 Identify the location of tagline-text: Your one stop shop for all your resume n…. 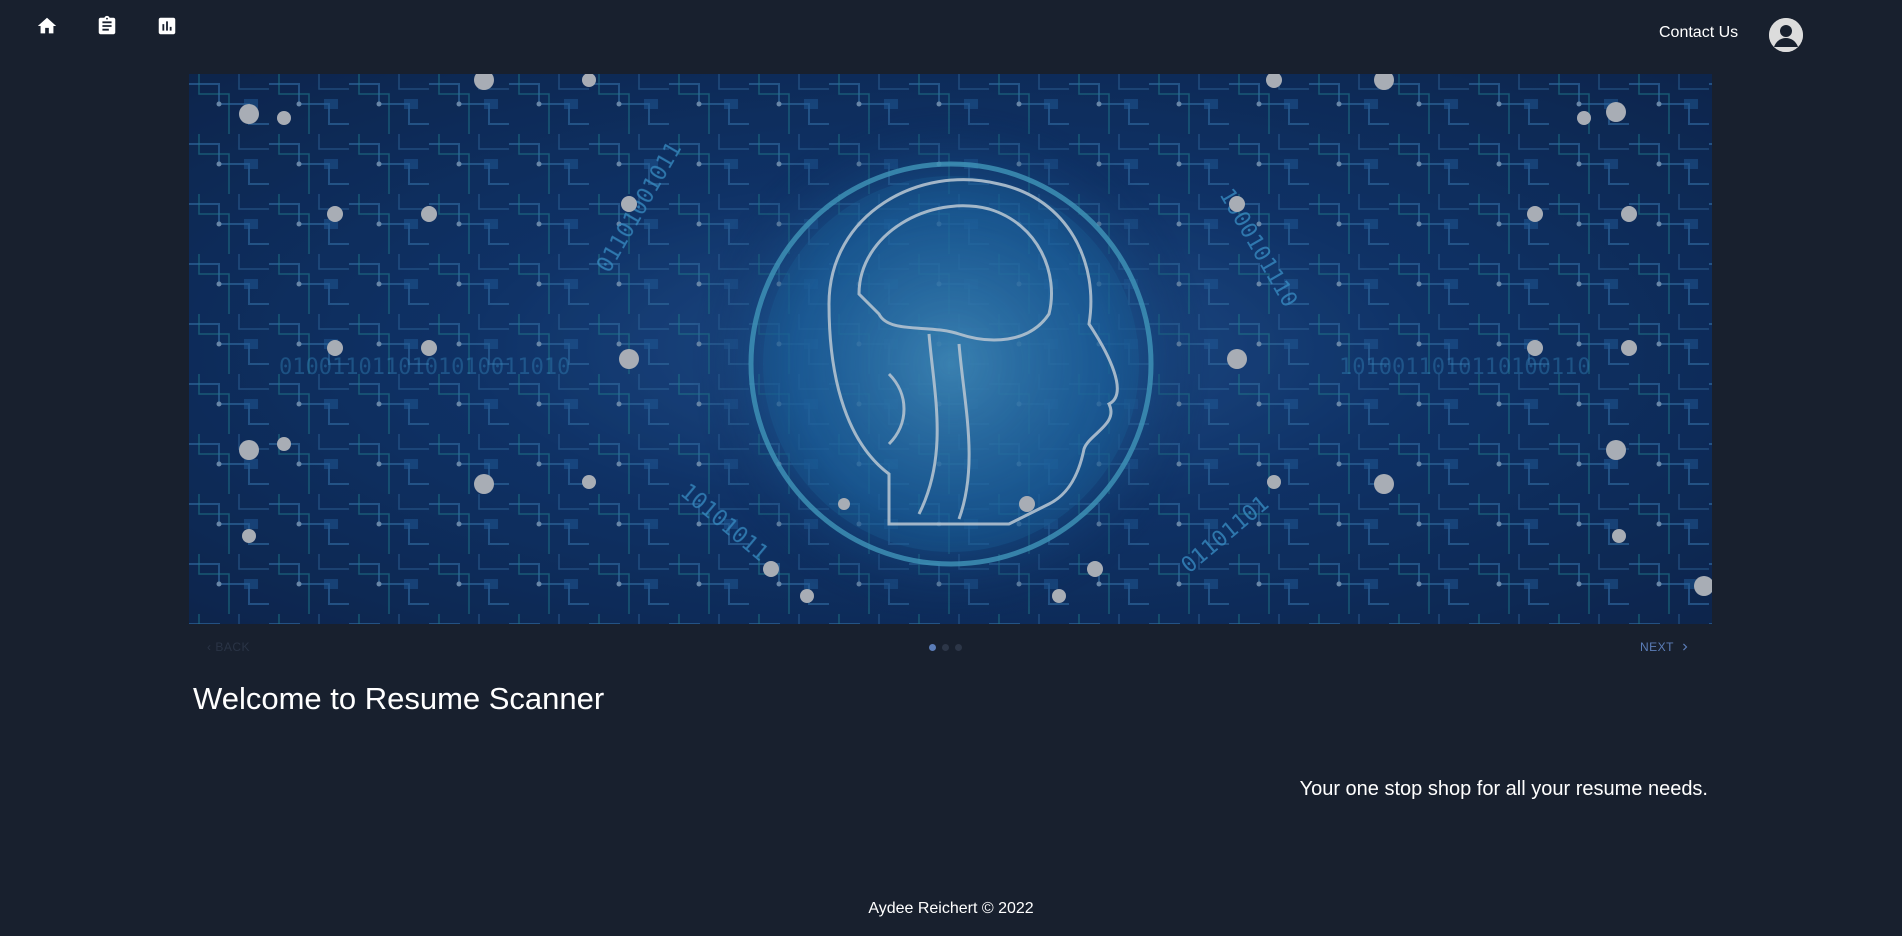
(1503, 789).